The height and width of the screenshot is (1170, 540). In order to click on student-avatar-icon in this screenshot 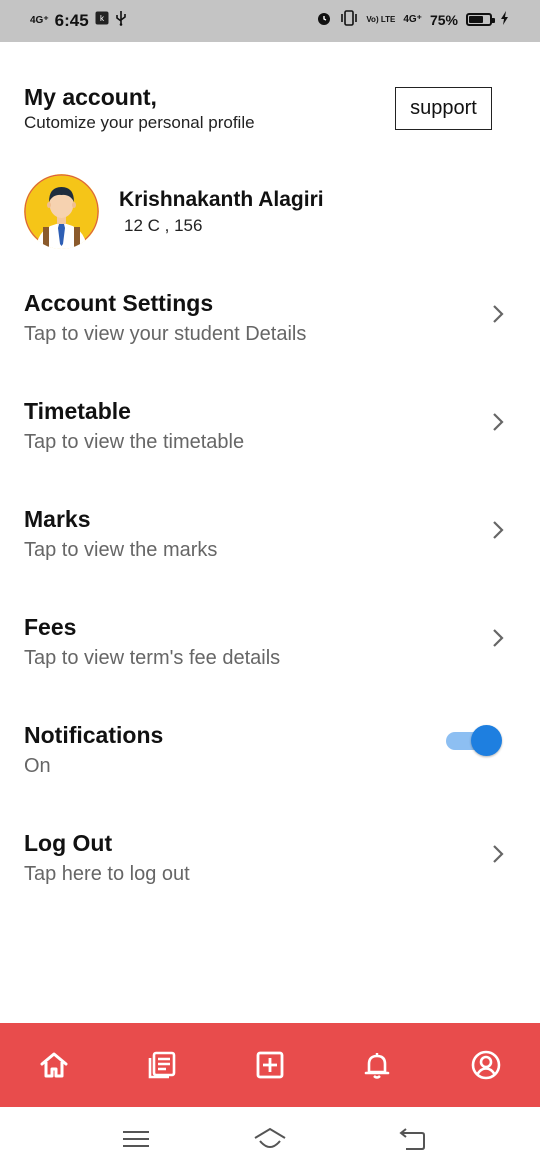, I will do `click(61, 211)`.